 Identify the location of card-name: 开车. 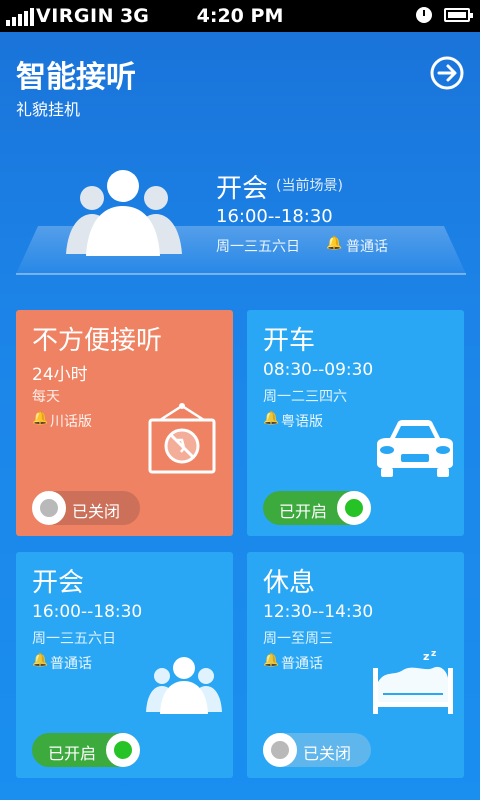
(289, 341).